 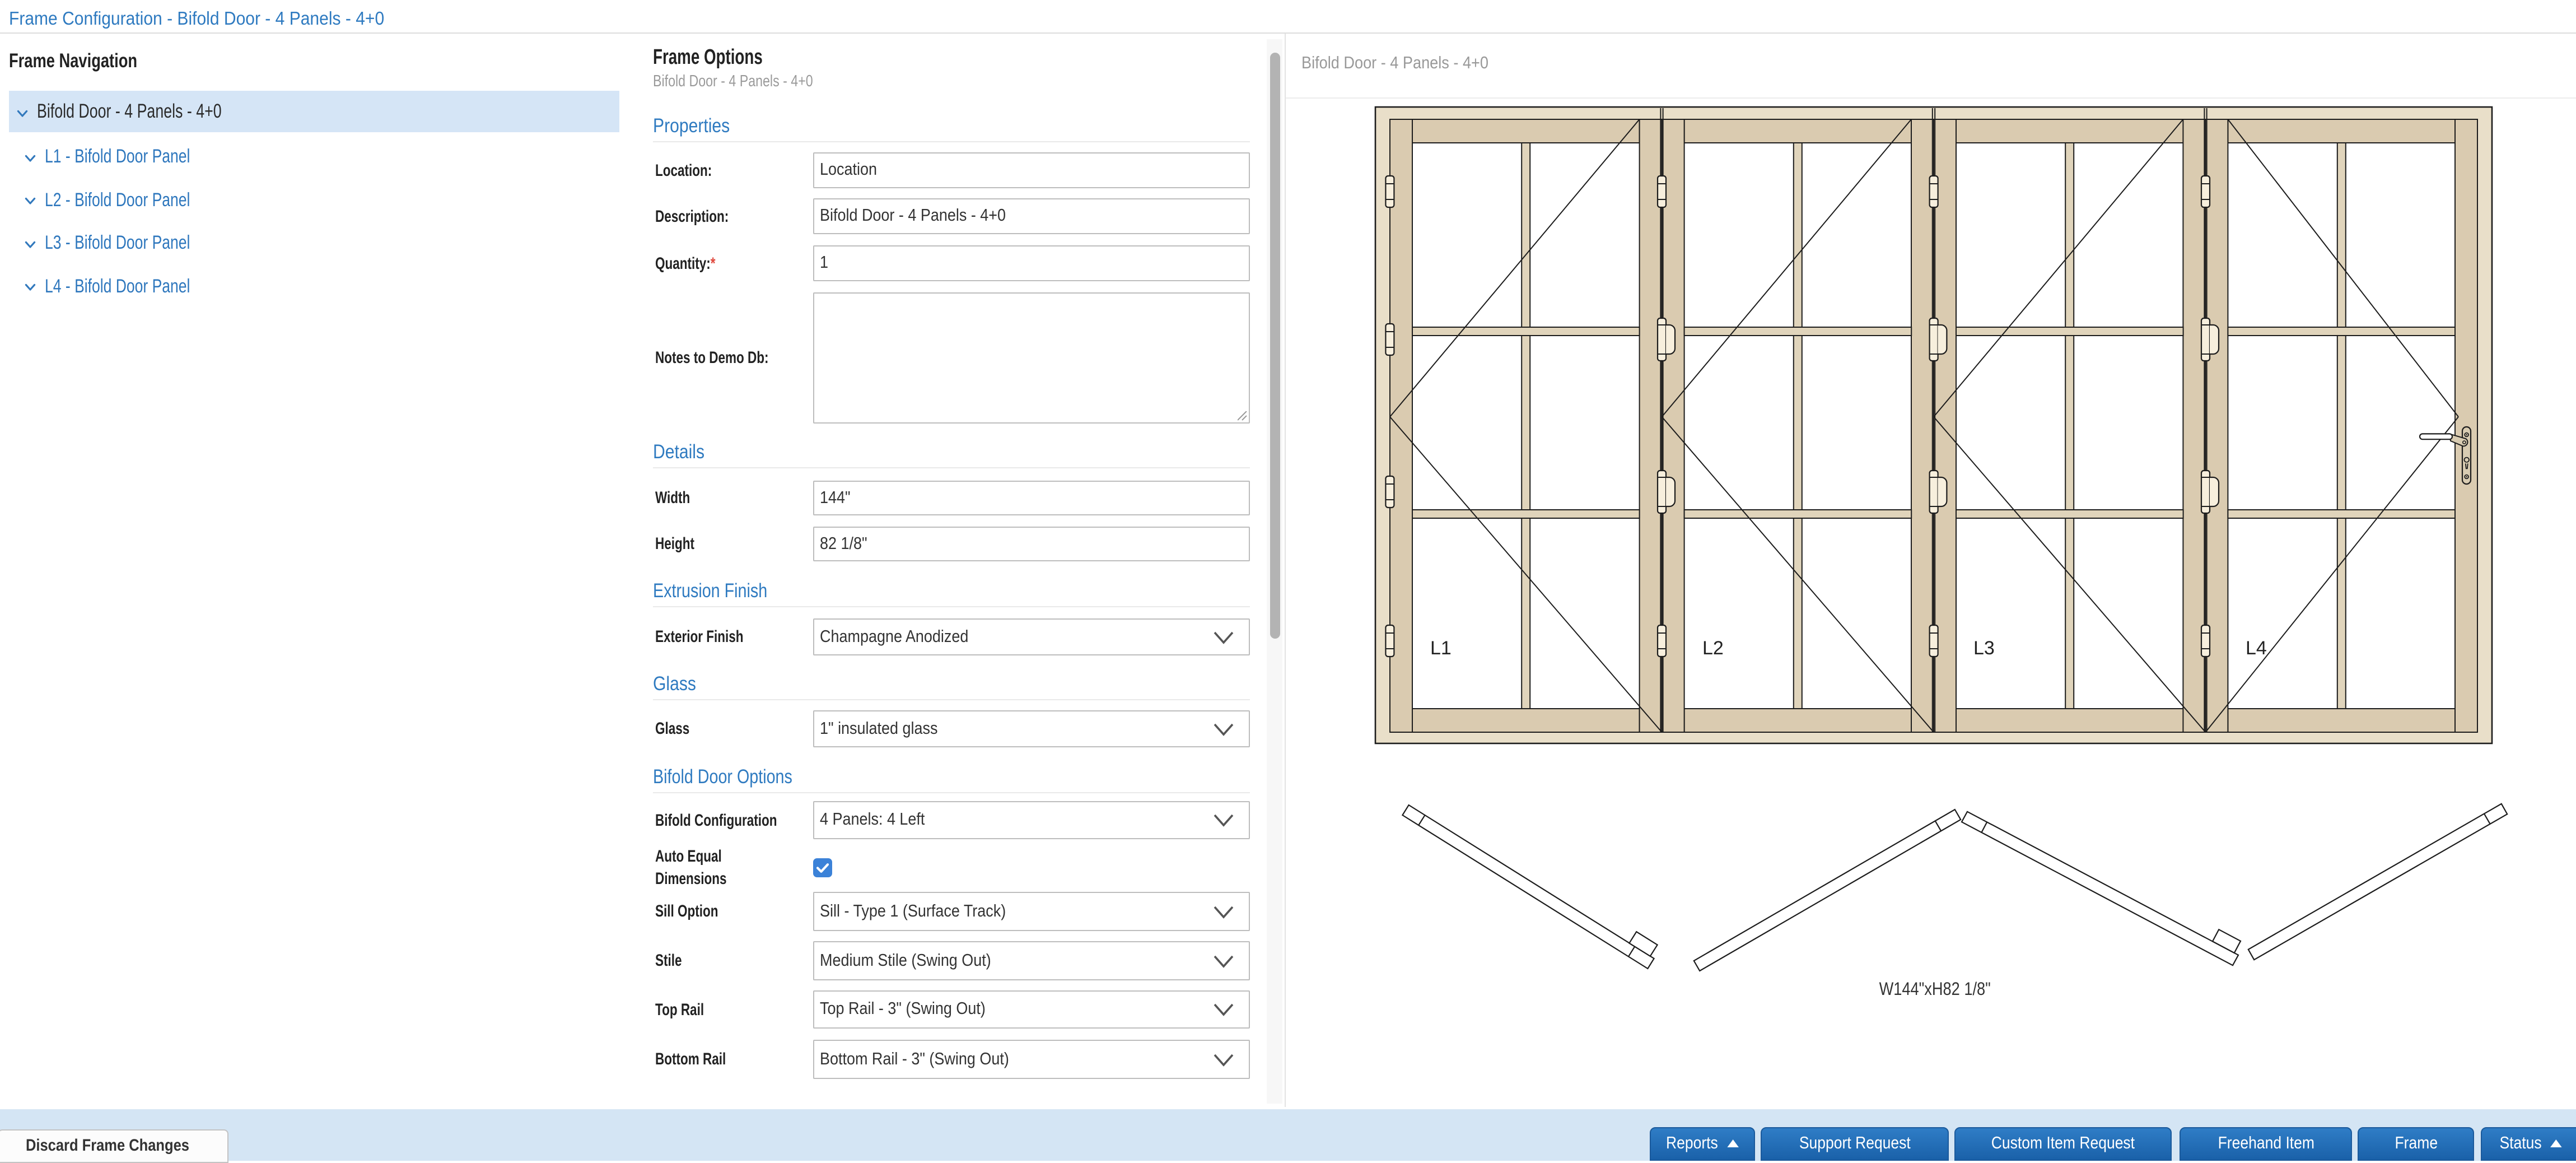 I want to click on svg-text: L1, so click(x=1441, y=649).